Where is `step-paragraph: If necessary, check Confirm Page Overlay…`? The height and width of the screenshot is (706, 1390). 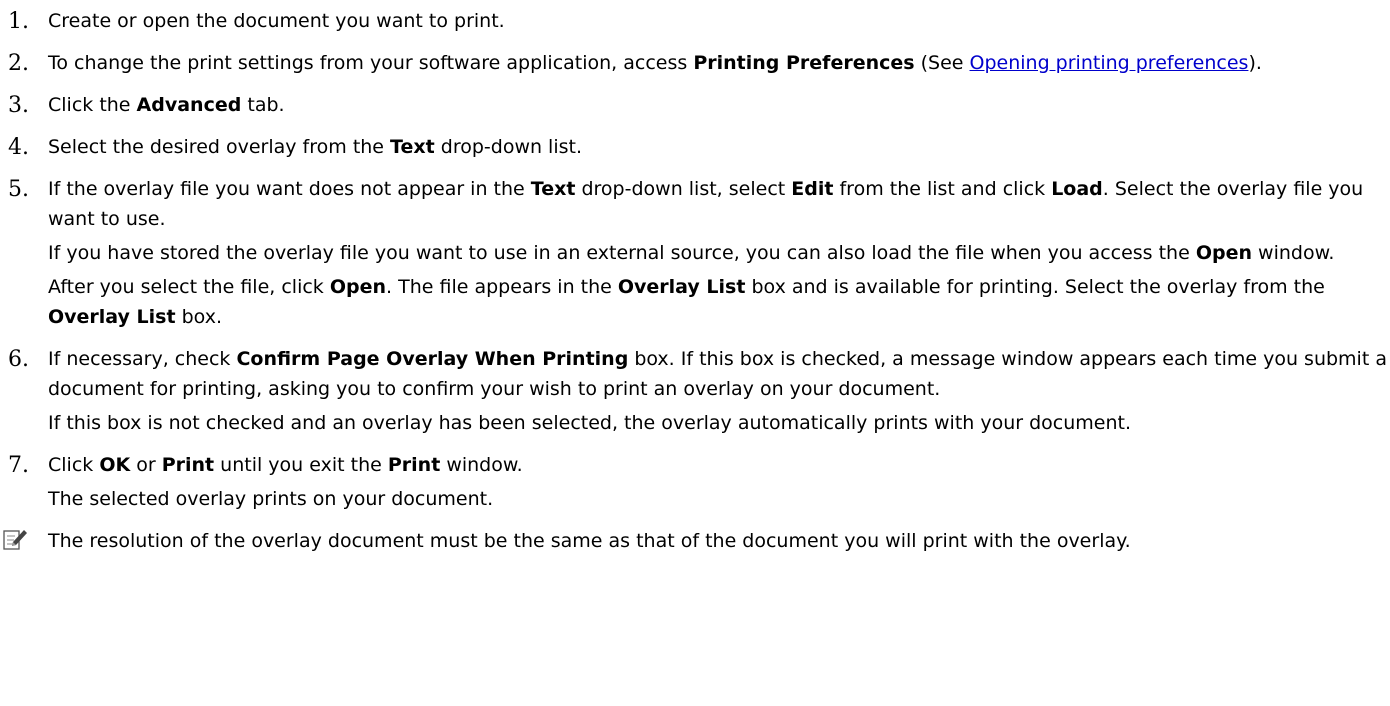
step-paragraph: If necessary, check Confirm Page Overlay… is located at coordinates (719, 374).